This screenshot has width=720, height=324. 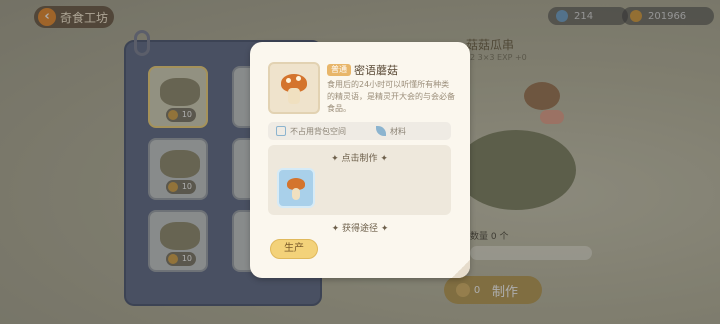 I want to click on item-attributes: 不占用背包空间 材料, so click(x=359, y=131).